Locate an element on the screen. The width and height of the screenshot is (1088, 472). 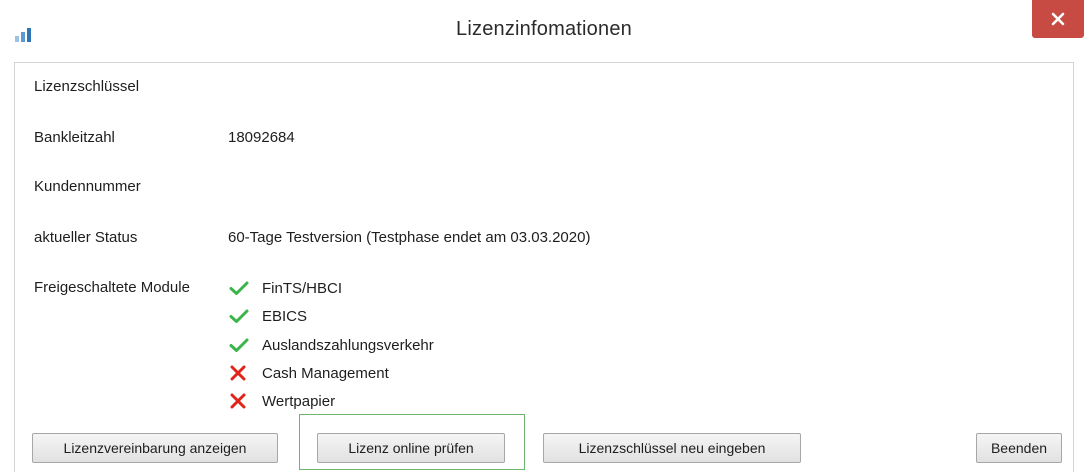
module-item: EBICS is located at coordinates (267, 316).